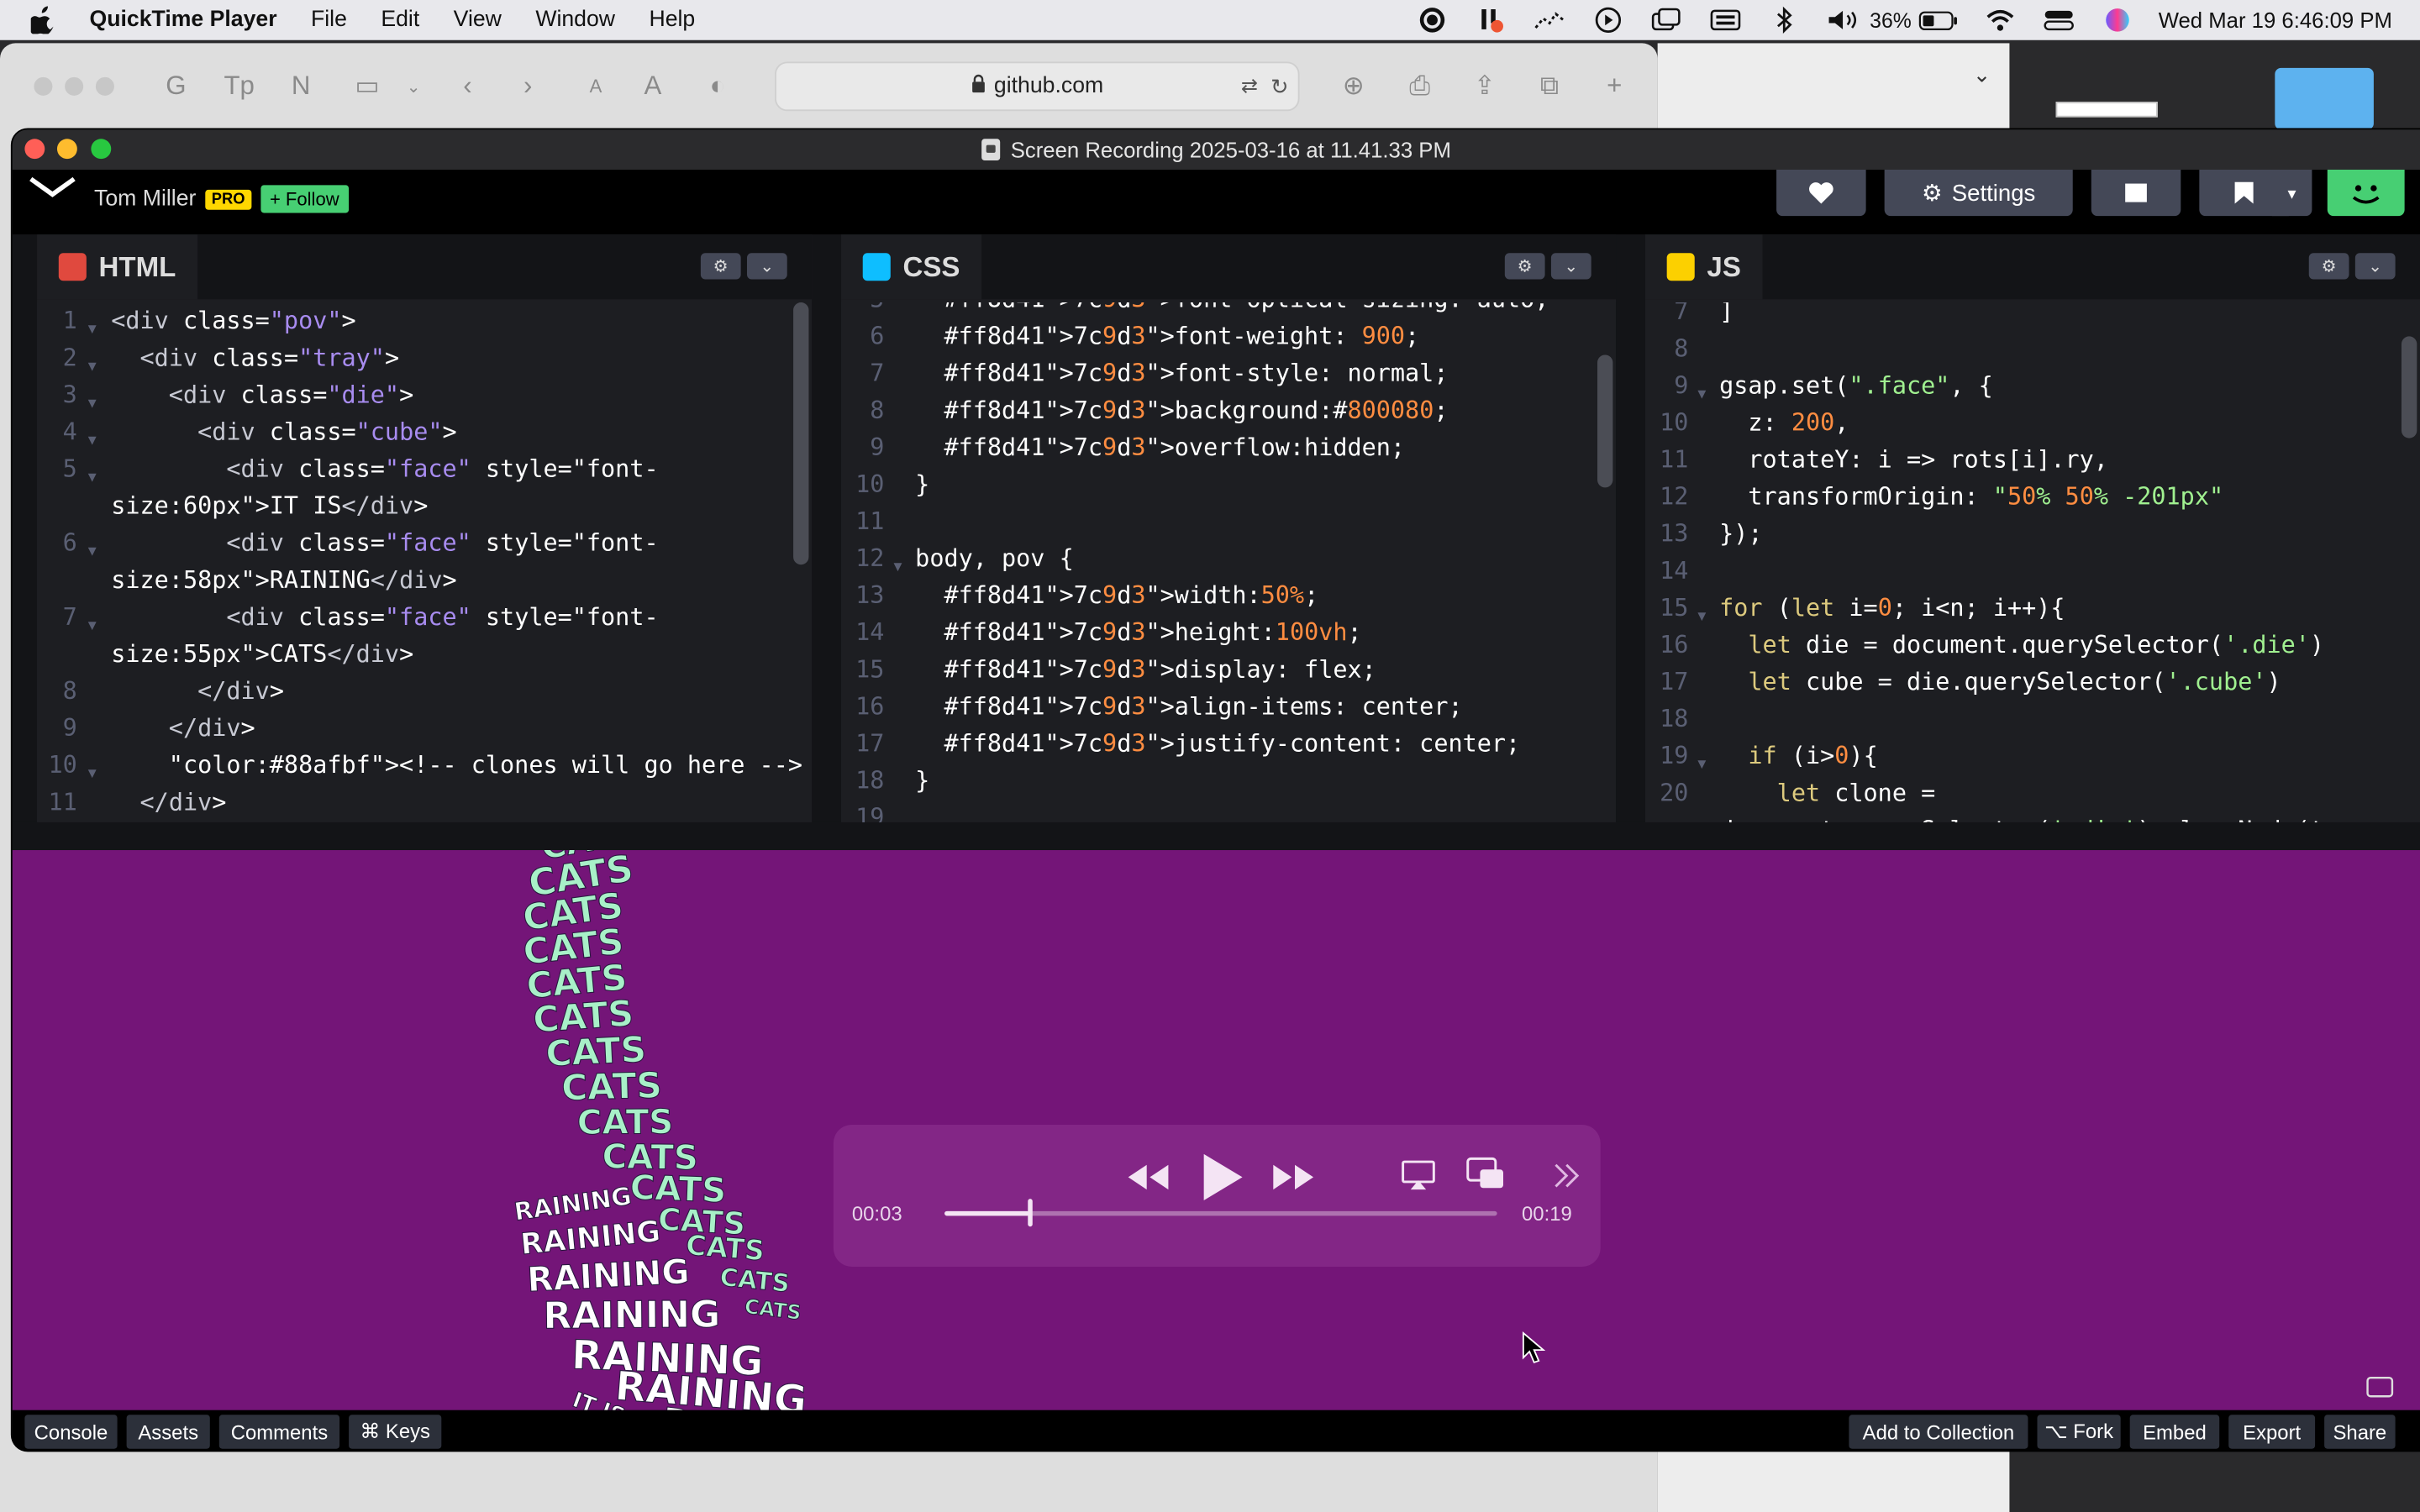 The image size is (2420, 1512). Describe the element at coordinates (575, 20) in the screenshot. I see `menu-window: Window` at that location.